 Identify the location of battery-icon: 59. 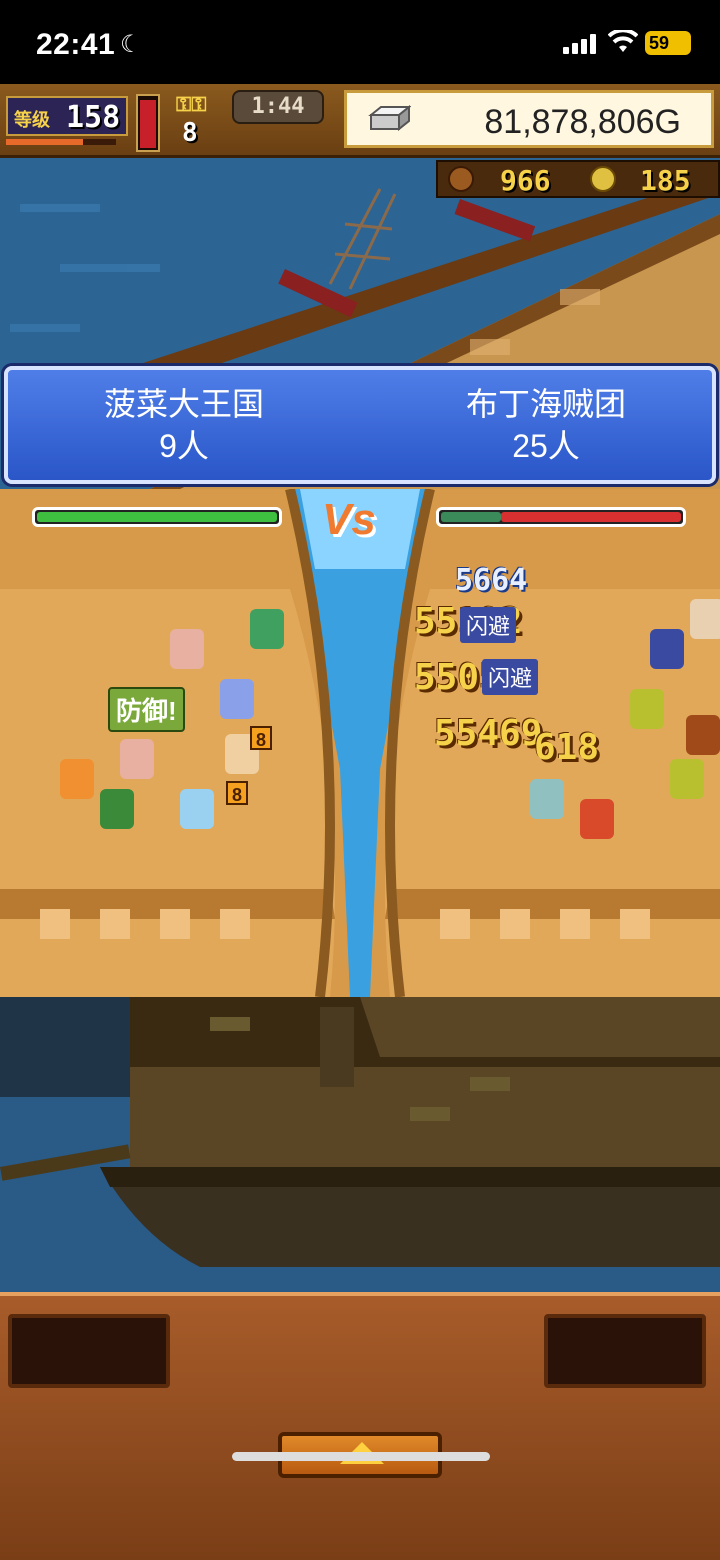
(668, 43).